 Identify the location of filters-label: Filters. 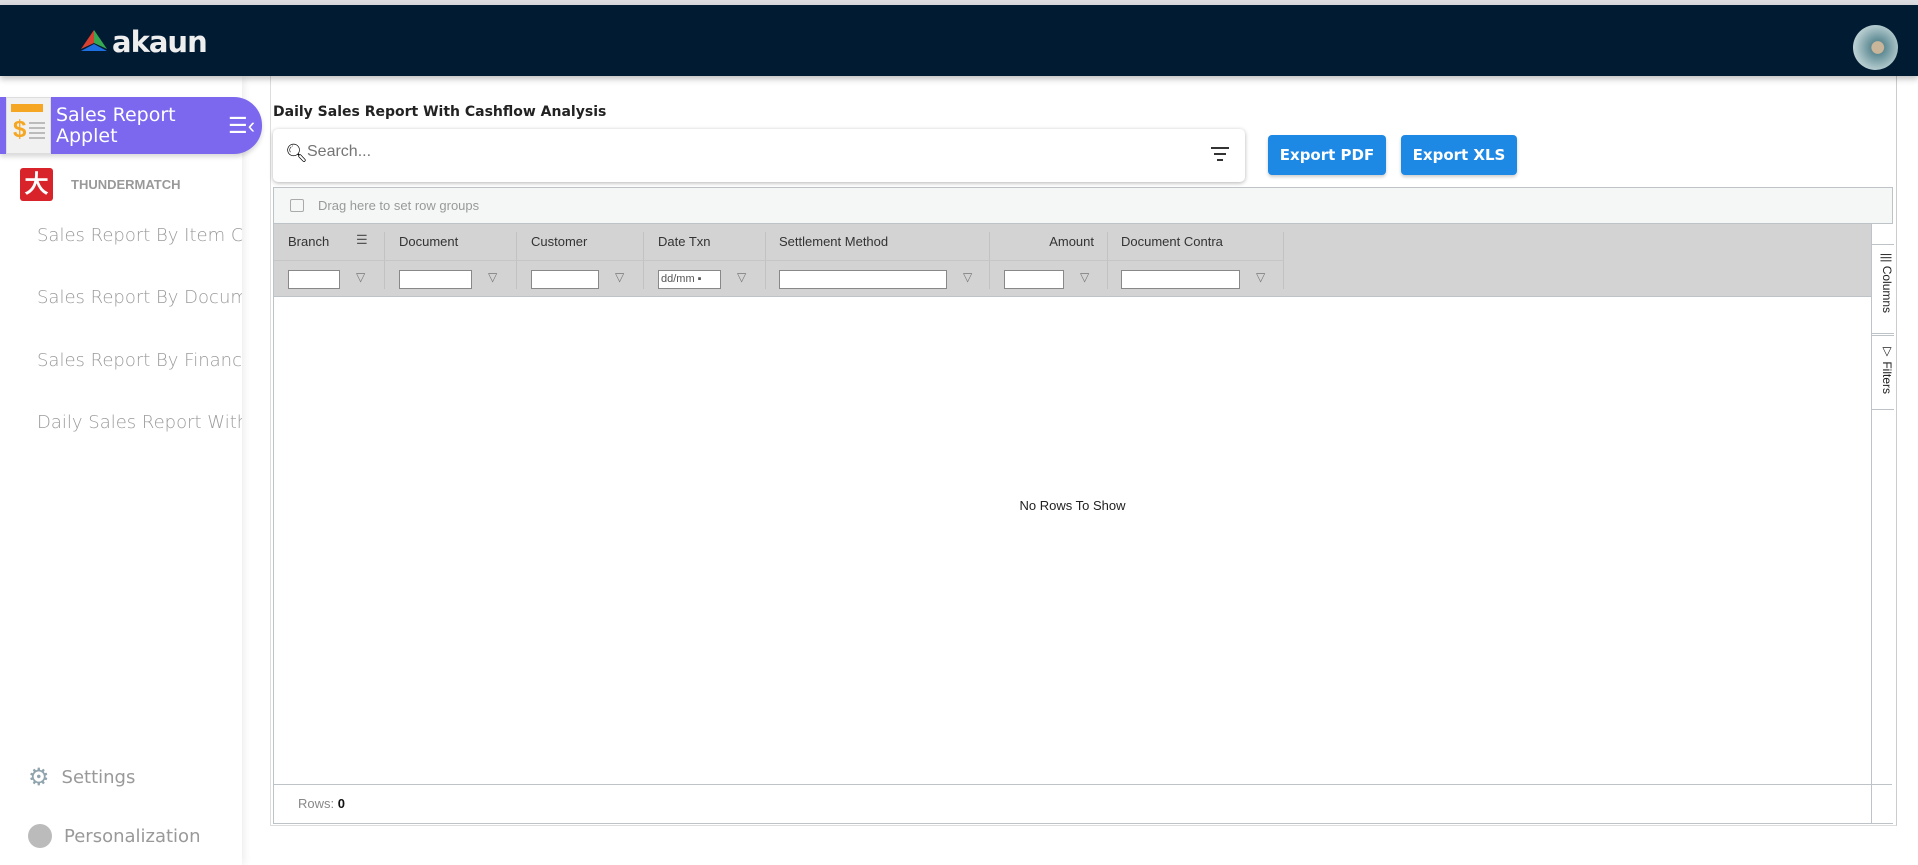
(1887, 378).